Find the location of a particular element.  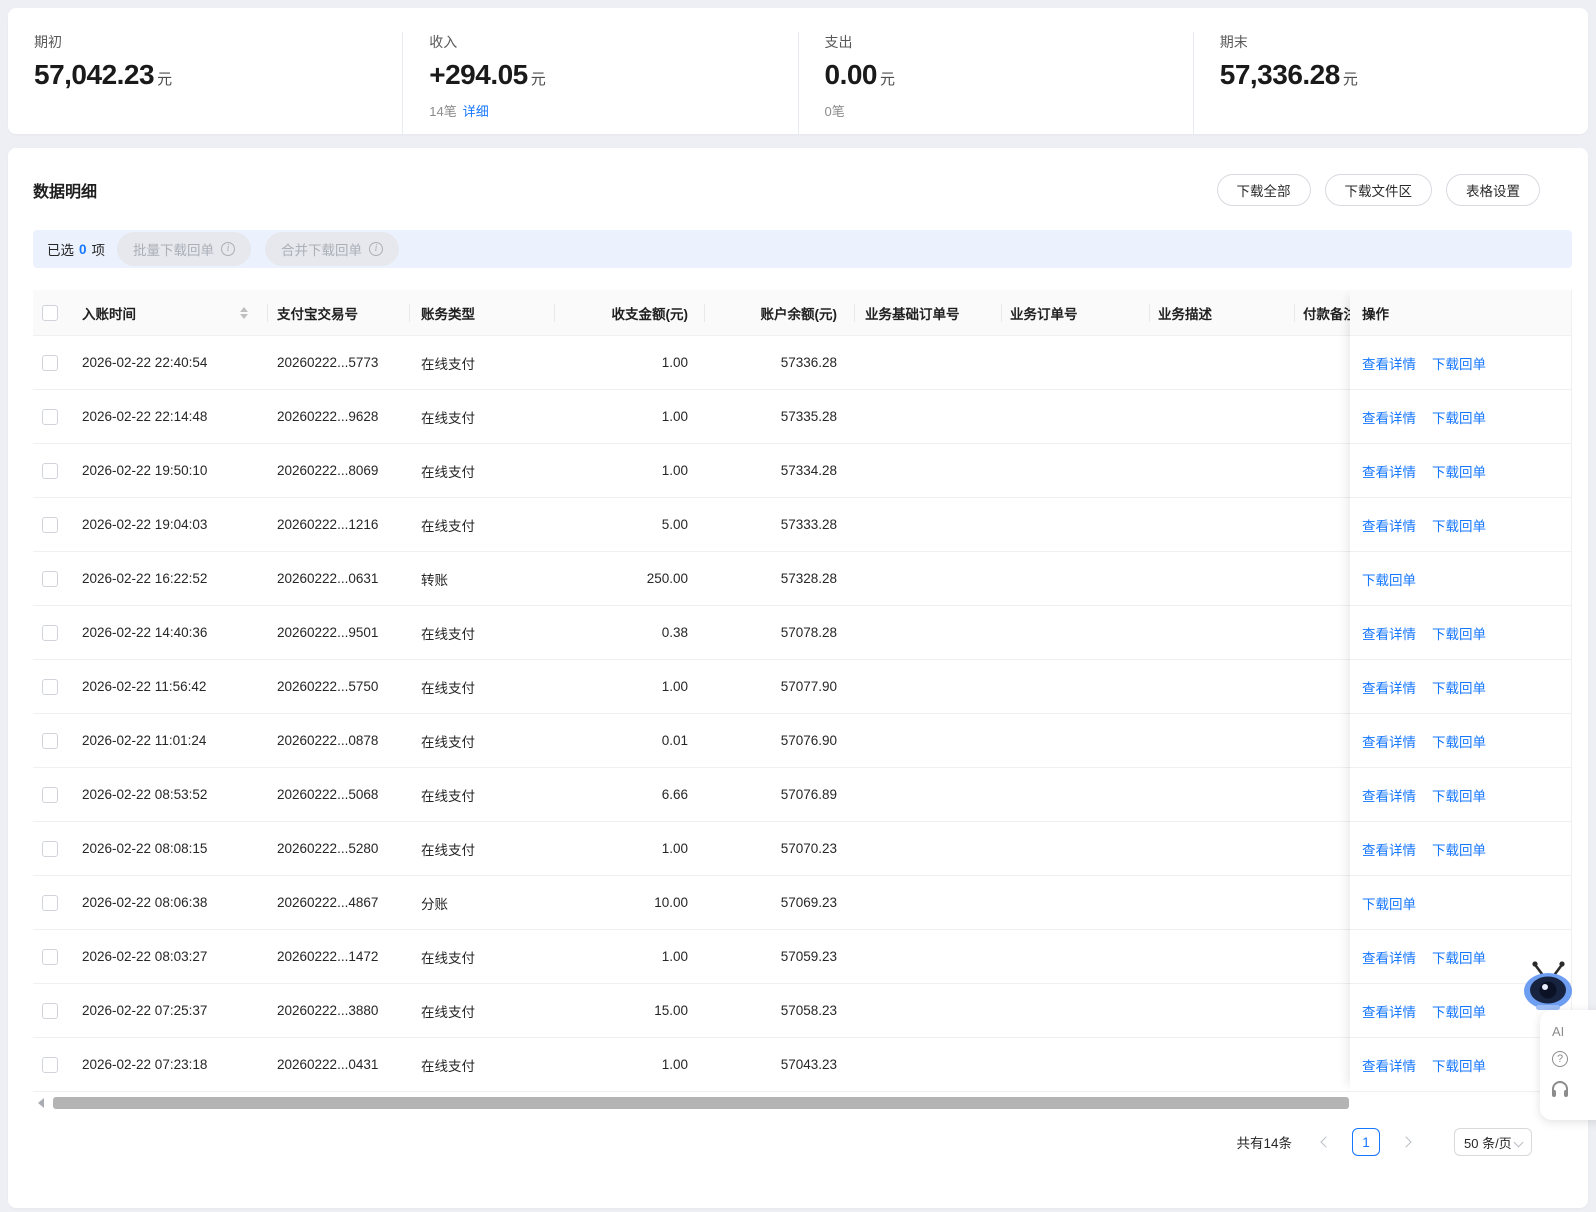

scroll-left-icon is located at coordinates (41, 1103).